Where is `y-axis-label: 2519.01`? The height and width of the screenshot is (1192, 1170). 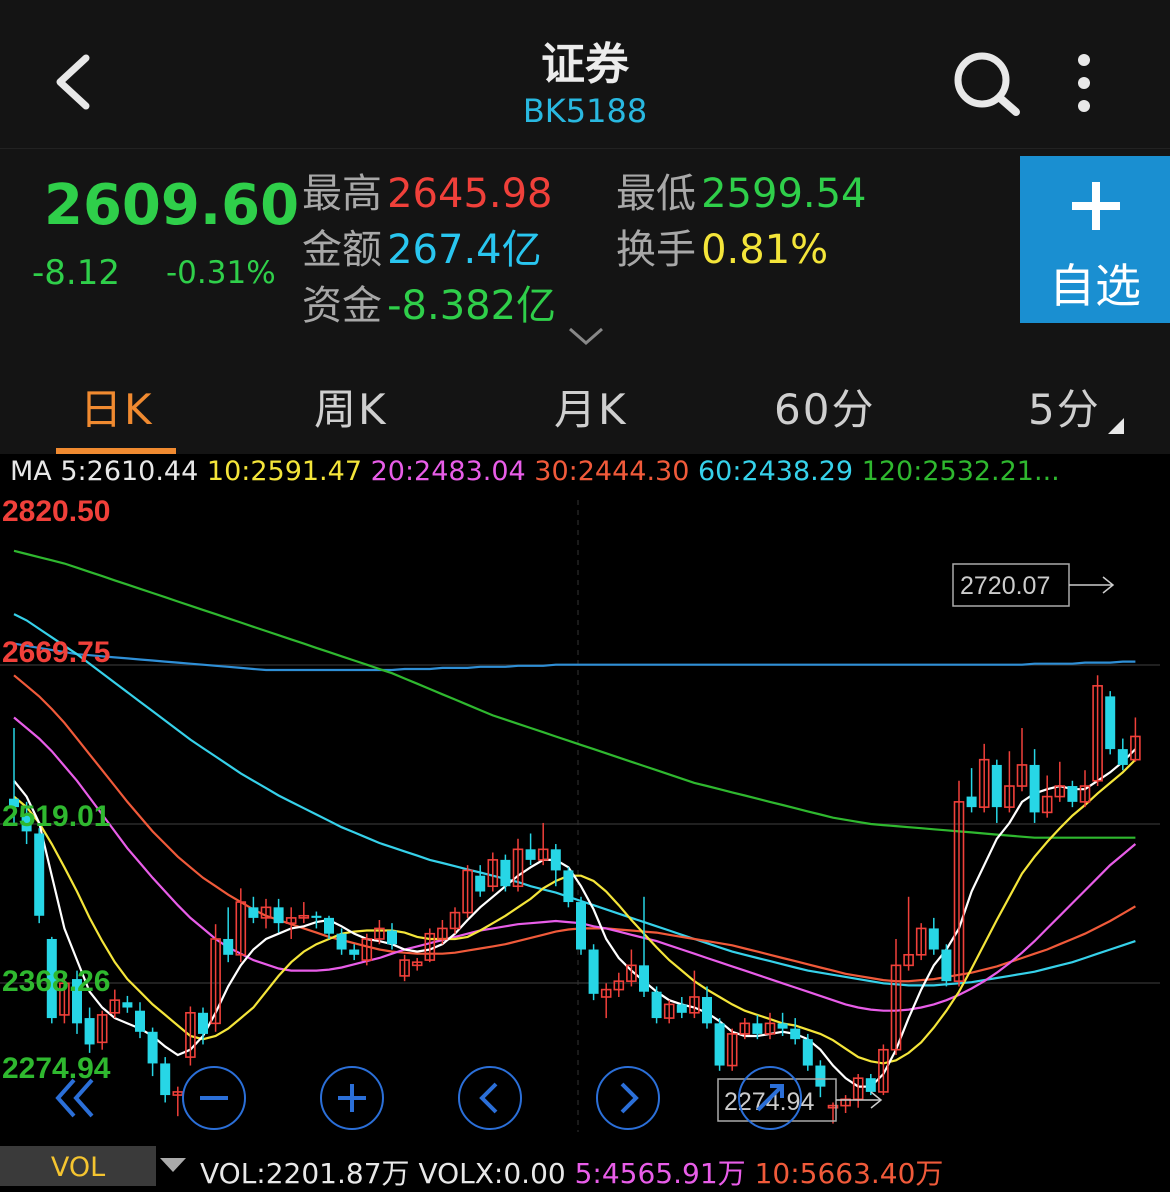 y-axis-label: 2519.01 is located at coordinates (56, 816).